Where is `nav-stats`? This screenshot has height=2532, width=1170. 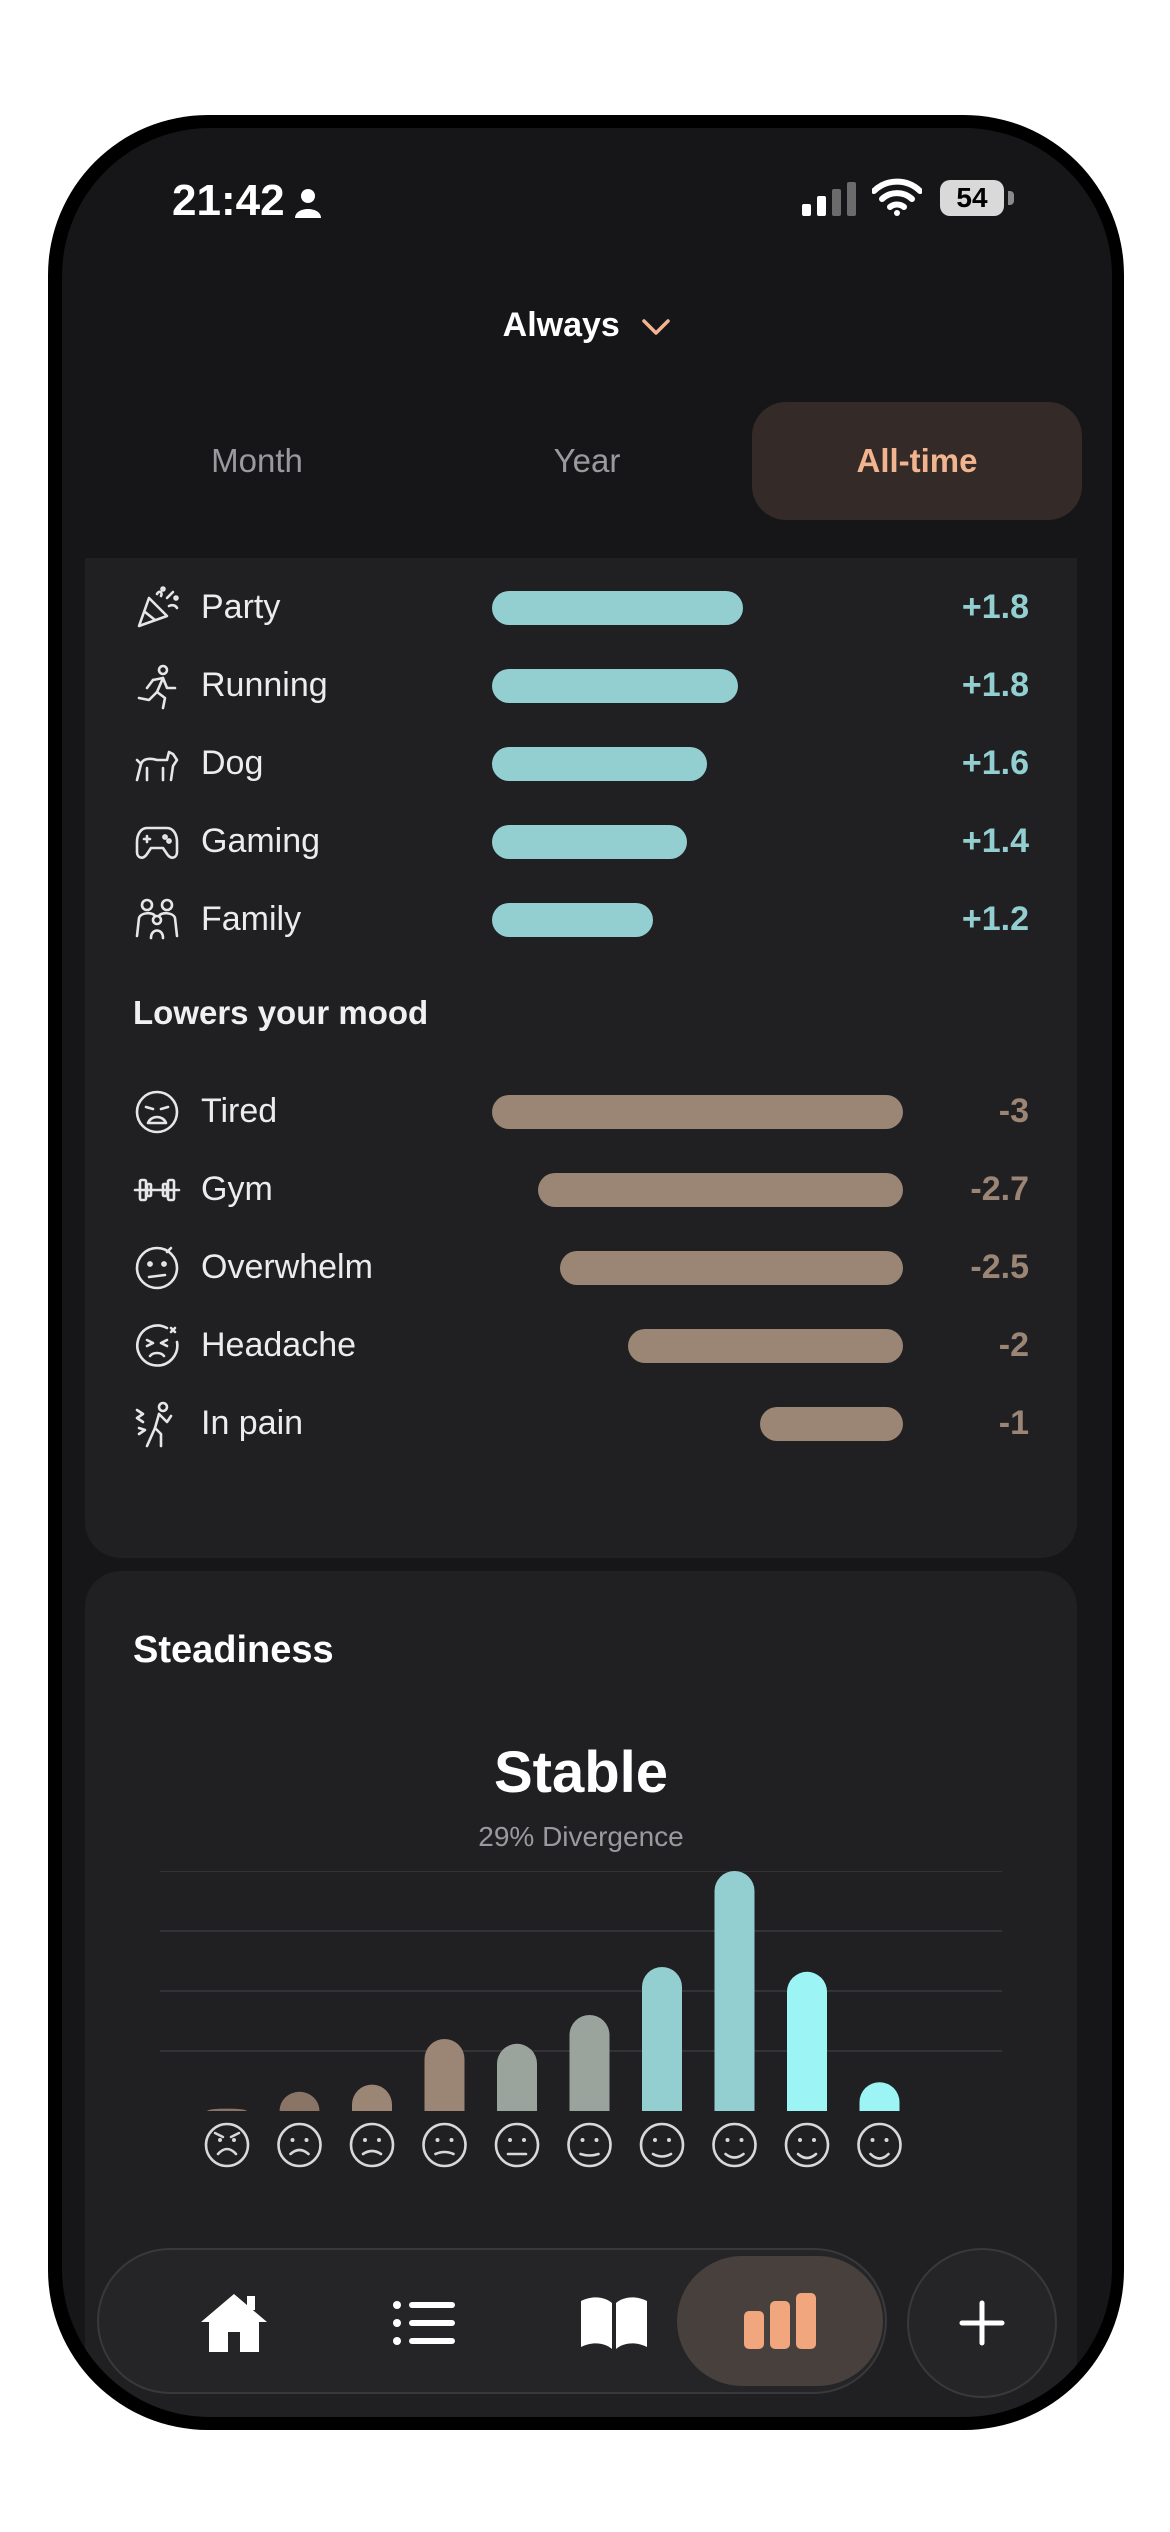 nav-stats is located at coordinates (780, 2321).